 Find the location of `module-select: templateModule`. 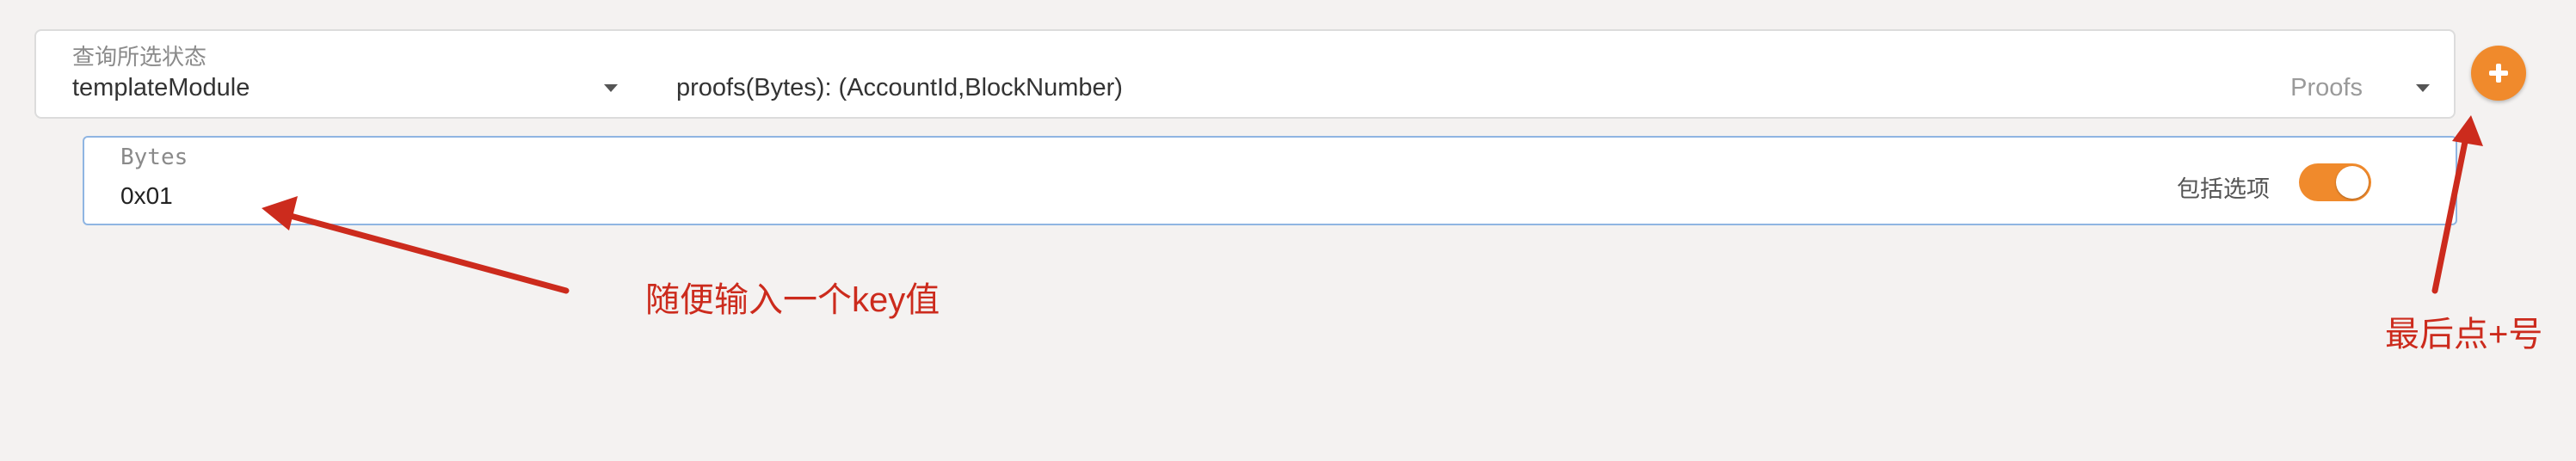

module-select: templateModule is located at coordinates (161, 88).